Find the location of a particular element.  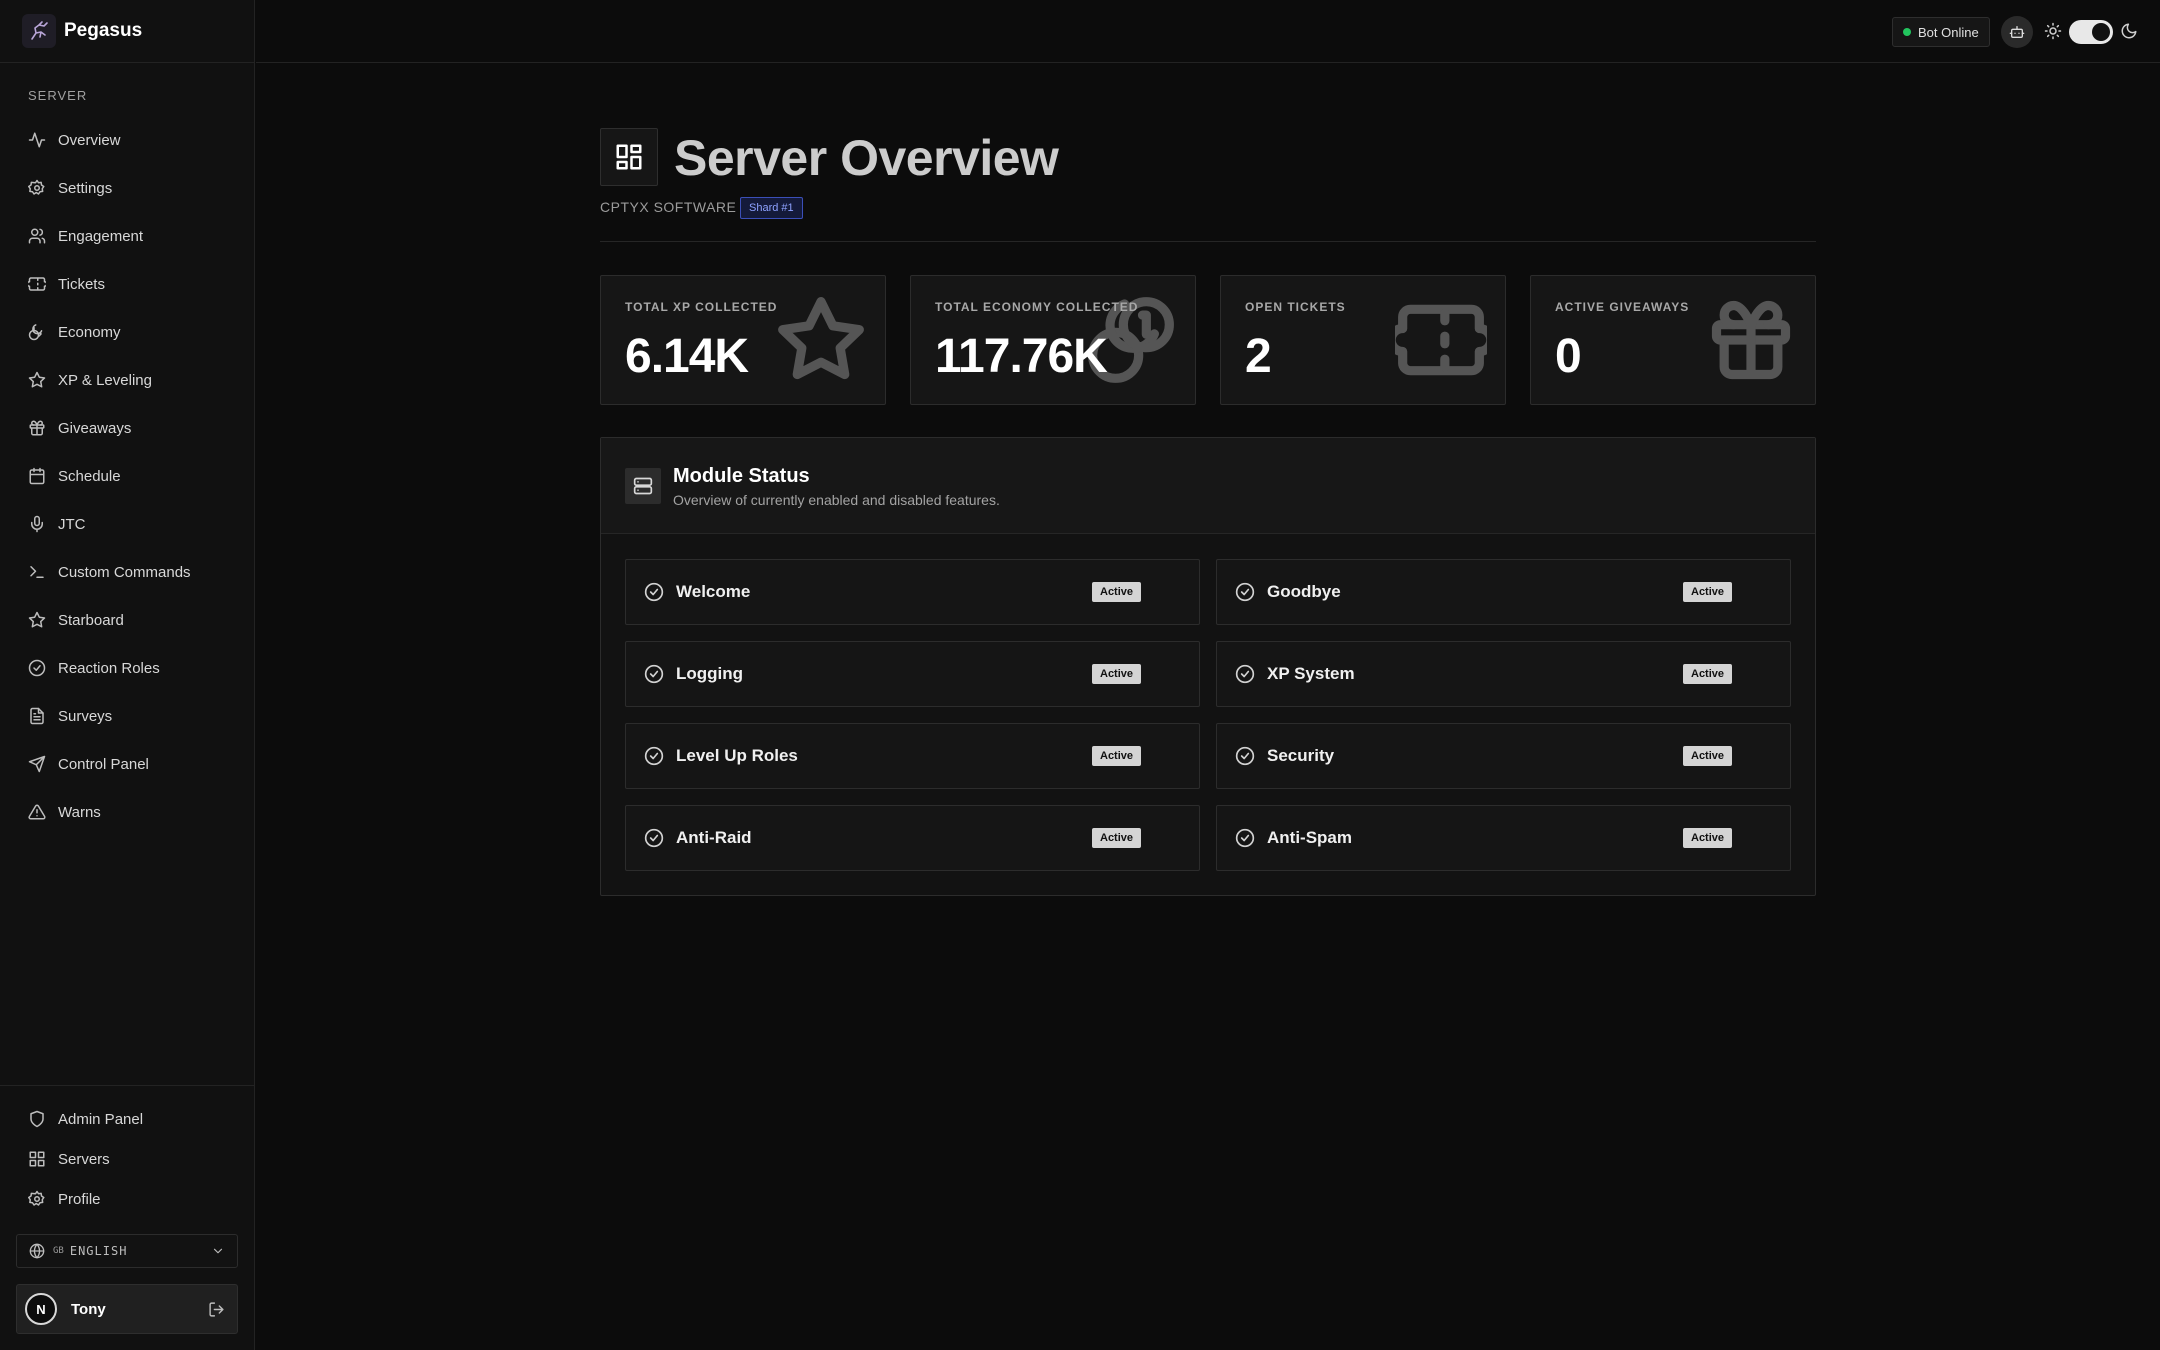

sidebar-item-schedule: Schedule is located at coordinates (127, 476).